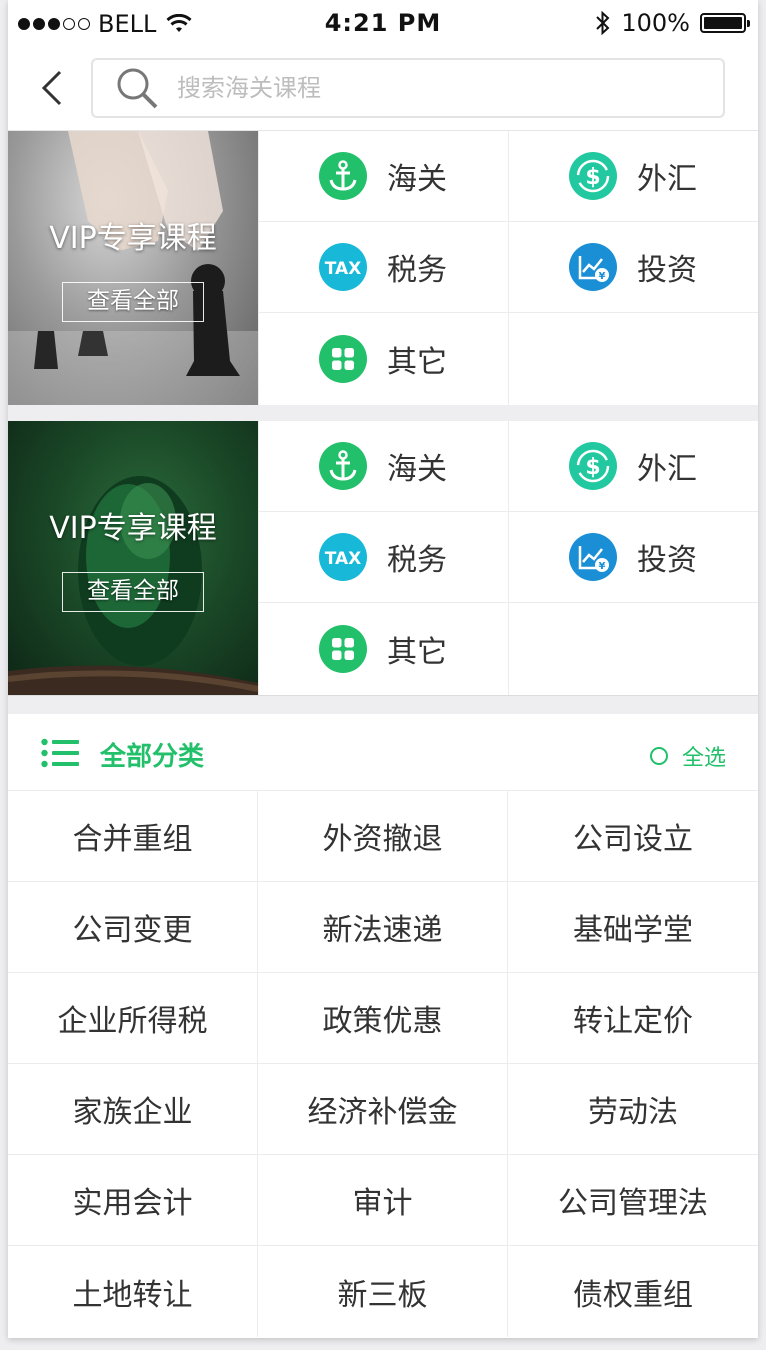 The image size is (766, 1350). I want to click on navigation-bar, so click(383, 89).